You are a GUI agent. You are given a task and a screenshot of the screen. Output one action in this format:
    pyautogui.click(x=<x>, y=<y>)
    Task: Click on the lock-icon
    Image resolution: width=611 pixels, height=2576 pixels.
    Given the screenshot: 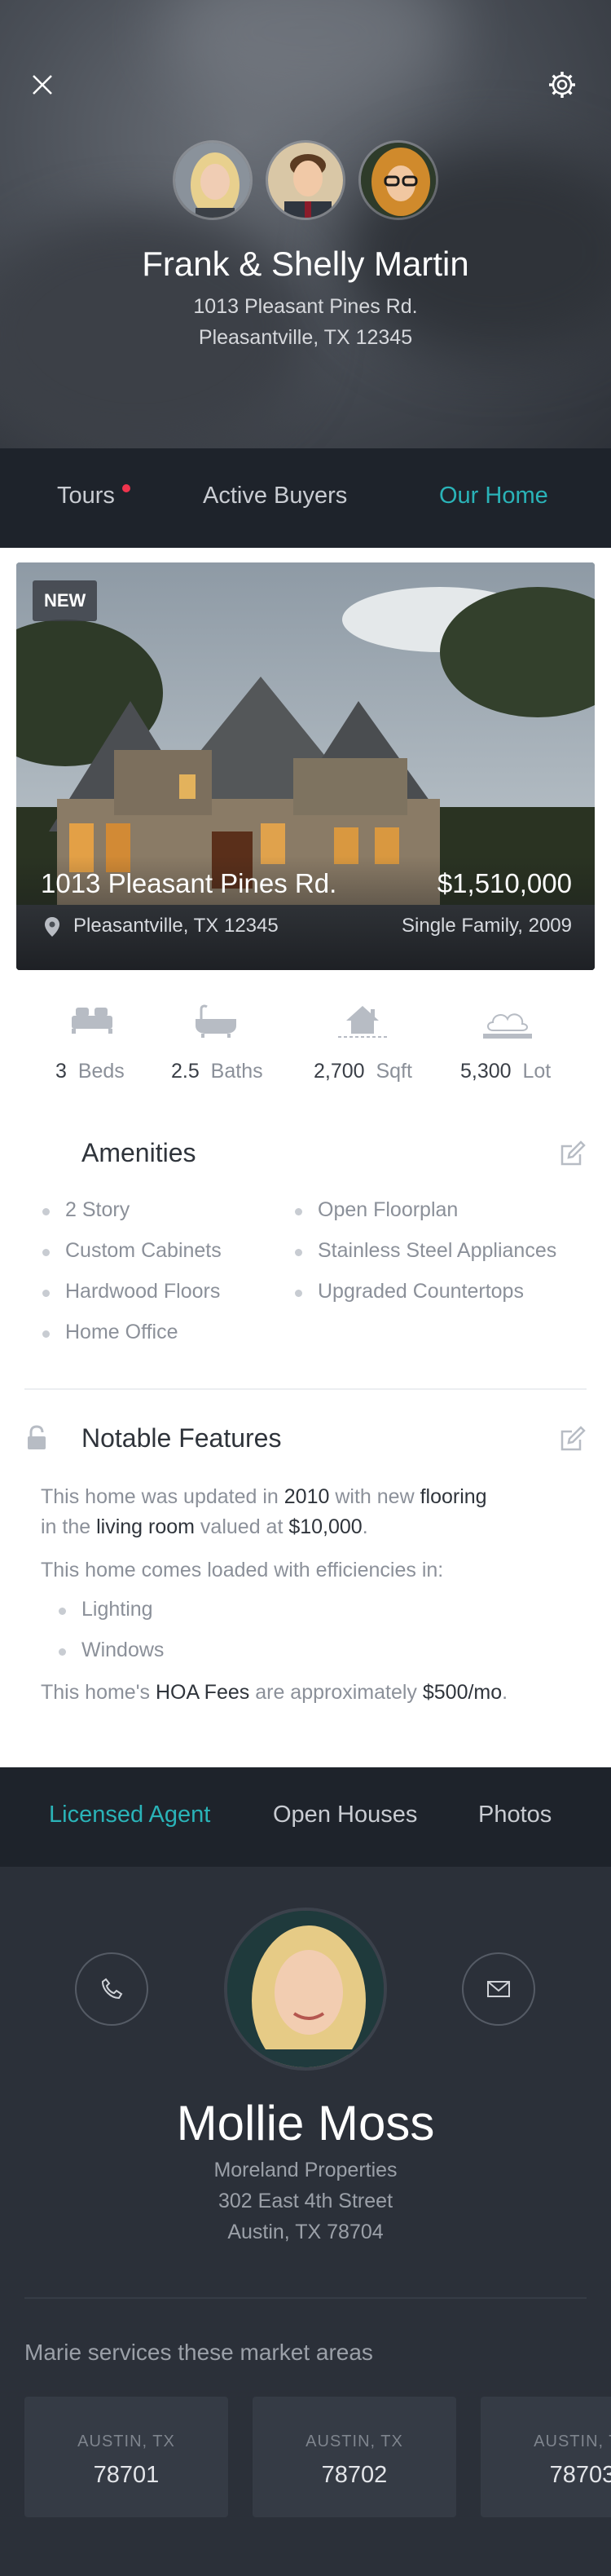 What is the action you would take?
    pyautogui.click(x=37, y=1437)
    